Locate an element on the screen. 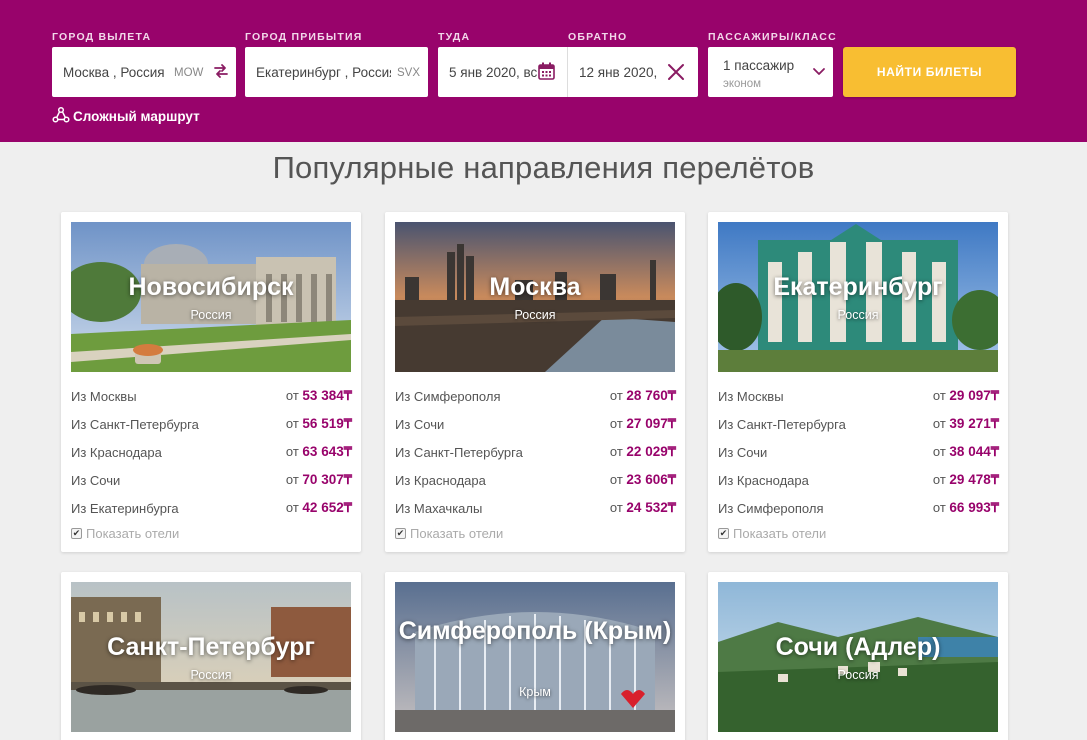 Image resolution: width=1087 pixels, height=740 pixels. route-row: Из Краснодара от 23 606₸ is located at coordinates (535, 480).